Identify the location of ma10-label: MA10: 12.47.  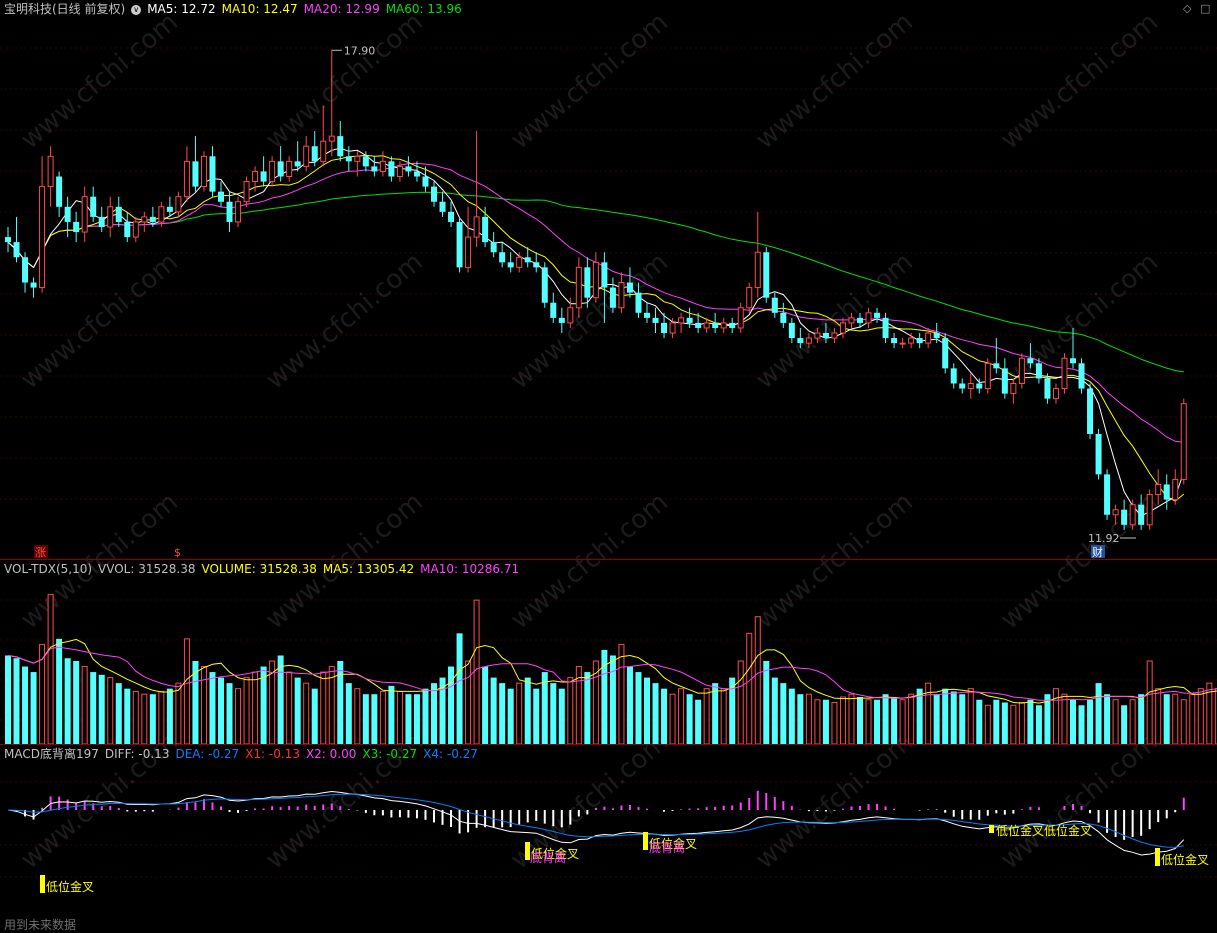
(259, 9).